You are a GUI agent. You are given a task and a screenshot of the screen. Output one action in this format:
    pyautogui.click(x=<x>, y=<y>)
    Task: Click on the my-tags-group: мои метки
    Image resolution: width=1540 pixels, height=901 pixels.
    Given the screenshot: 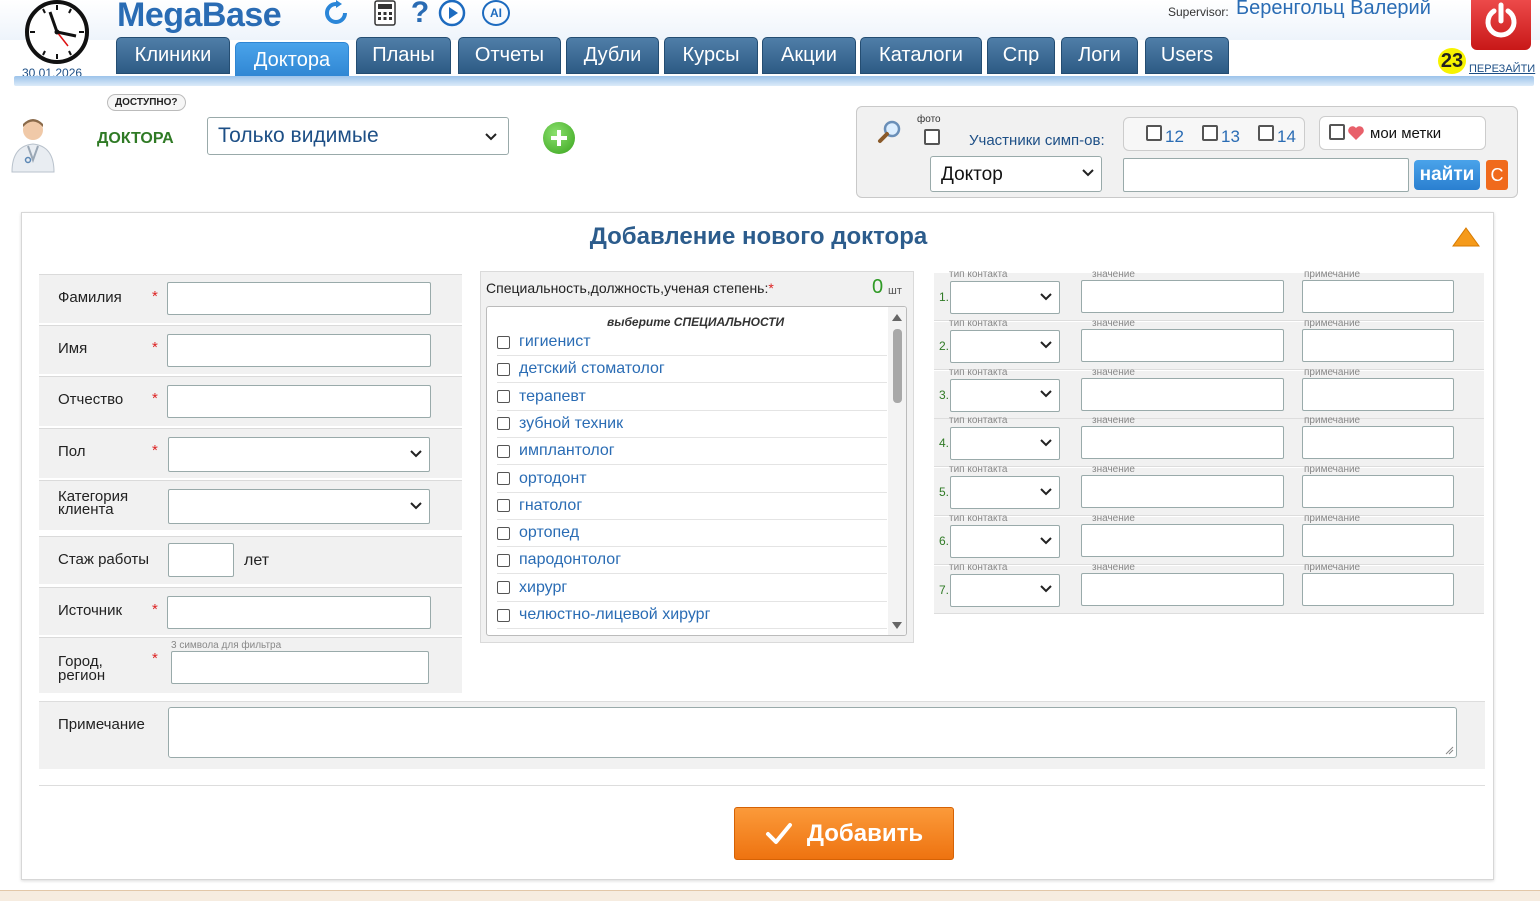 What is the action you would take?
    pyautogui.click(x=1402, y=133)
    